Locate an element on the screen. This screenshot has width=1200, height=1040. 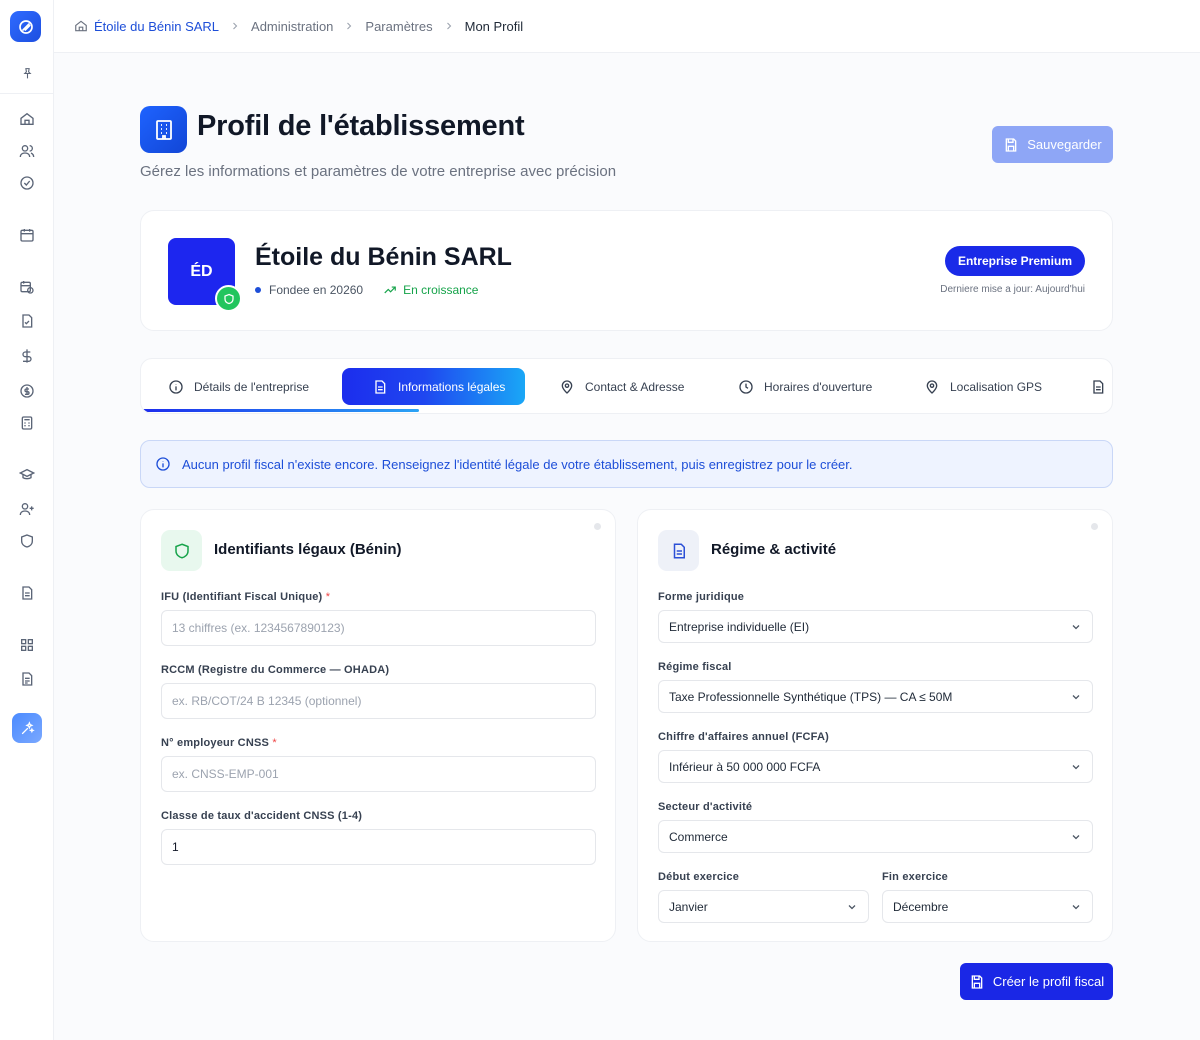
company-meta: Fondee en 20260 En croissance is located at coordinates (366, 290).